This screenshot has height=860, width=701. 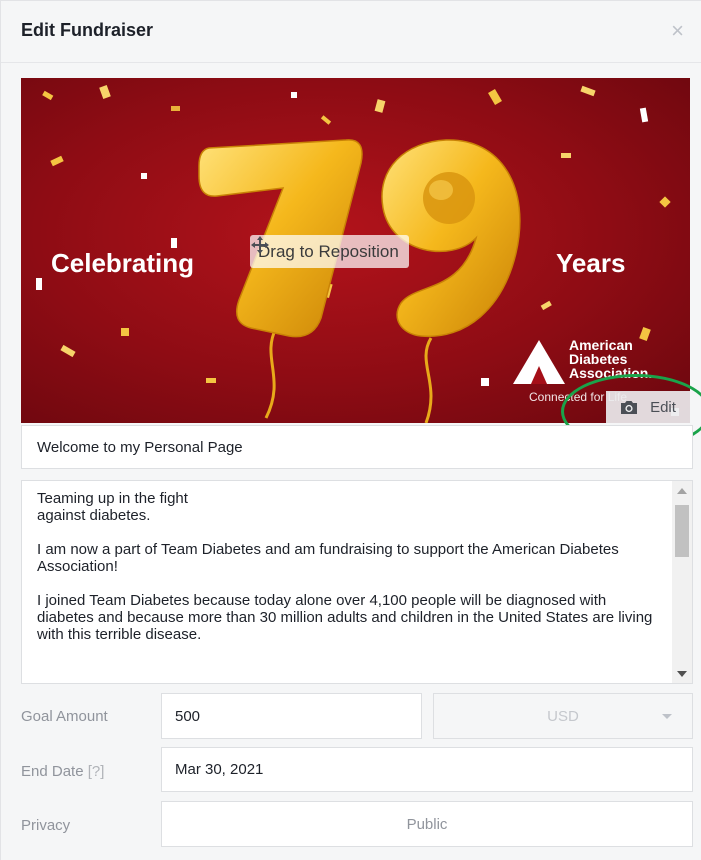 What do you see at coordinates (46, 825) in the screenshot?
I see `privacy-label: Privacy` at bounding box center [46, 825].